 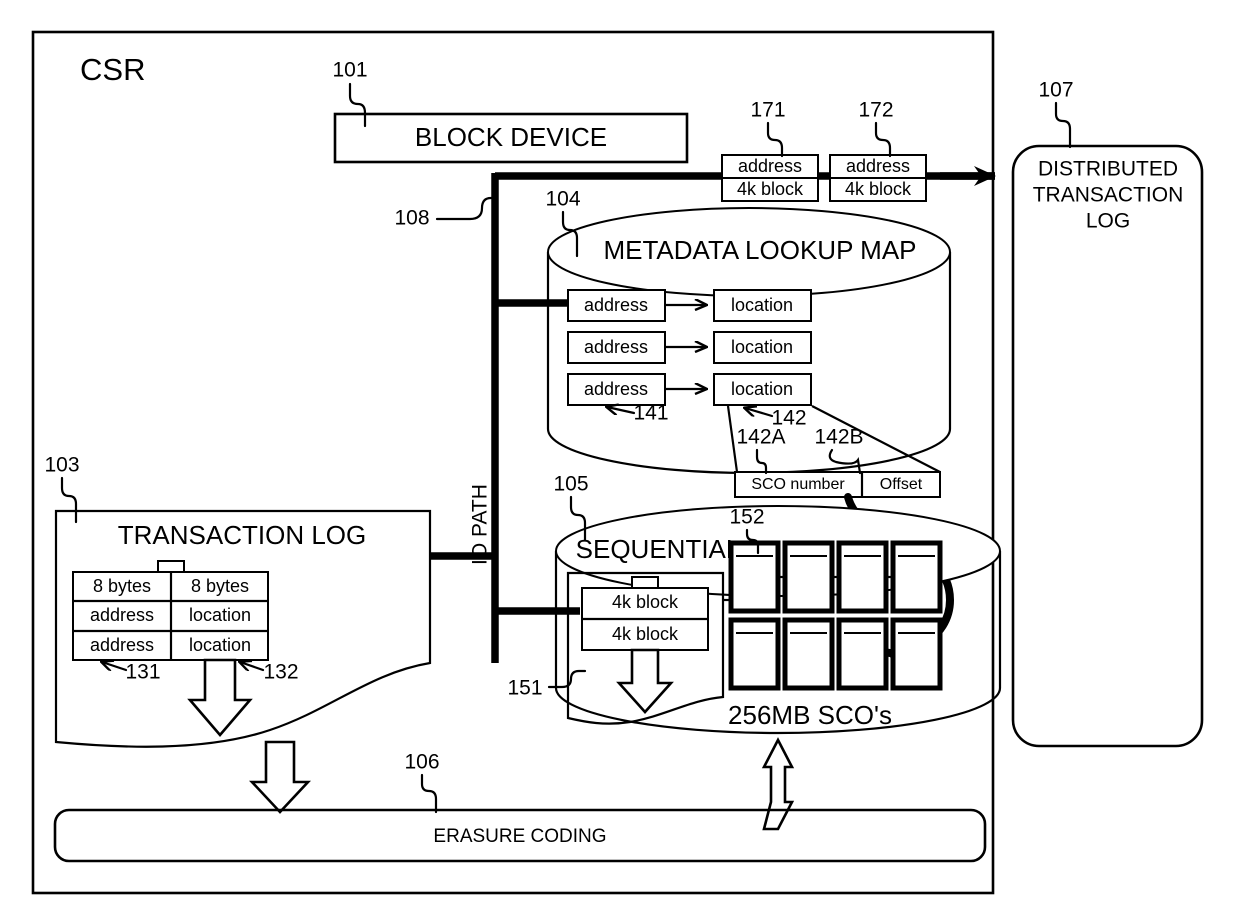 I want to click on ref-132-leader, so click(x=252, y=666).